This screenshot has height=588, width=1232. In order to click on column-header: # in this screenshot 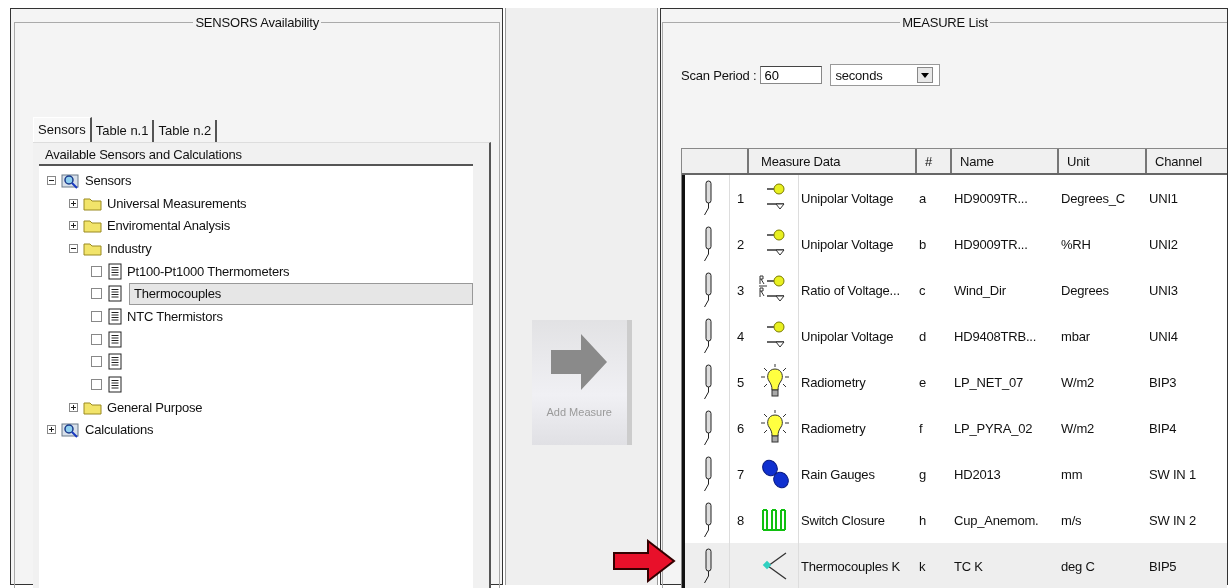, I will do `click(934, 161)`.